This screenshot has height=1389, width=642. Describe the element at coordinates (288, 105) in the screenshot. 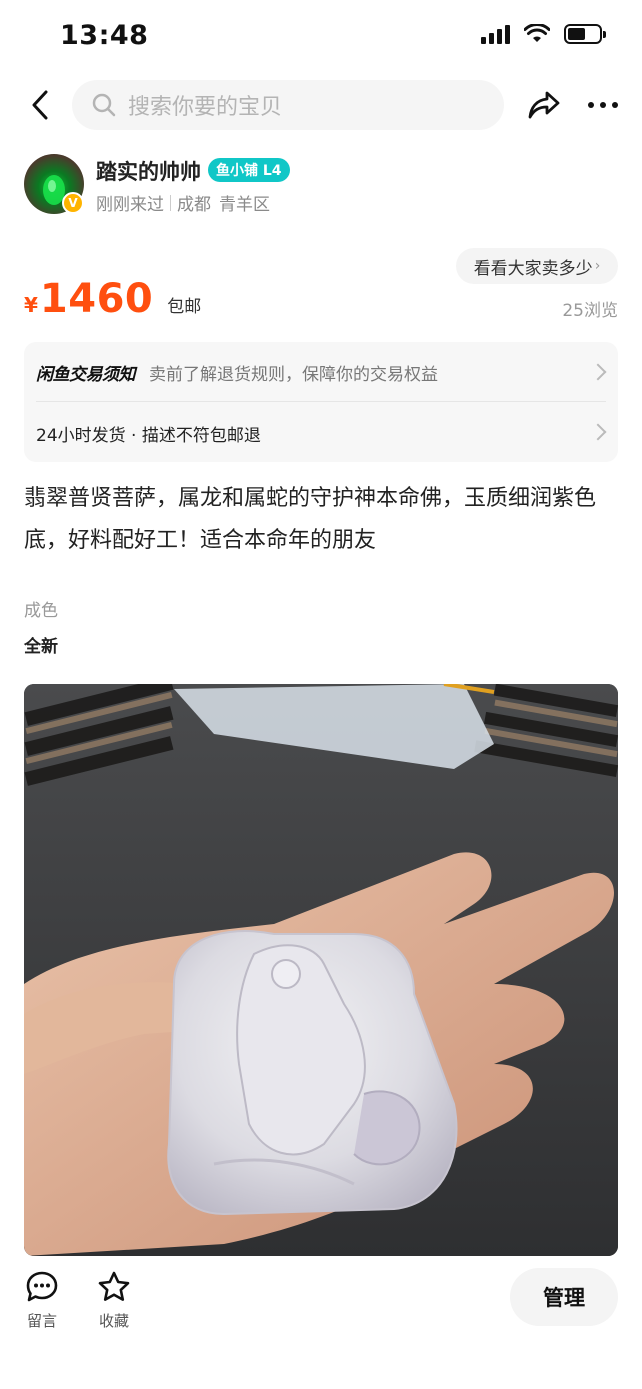

I see `search-input: 搜索你要的宝贝` at that location.